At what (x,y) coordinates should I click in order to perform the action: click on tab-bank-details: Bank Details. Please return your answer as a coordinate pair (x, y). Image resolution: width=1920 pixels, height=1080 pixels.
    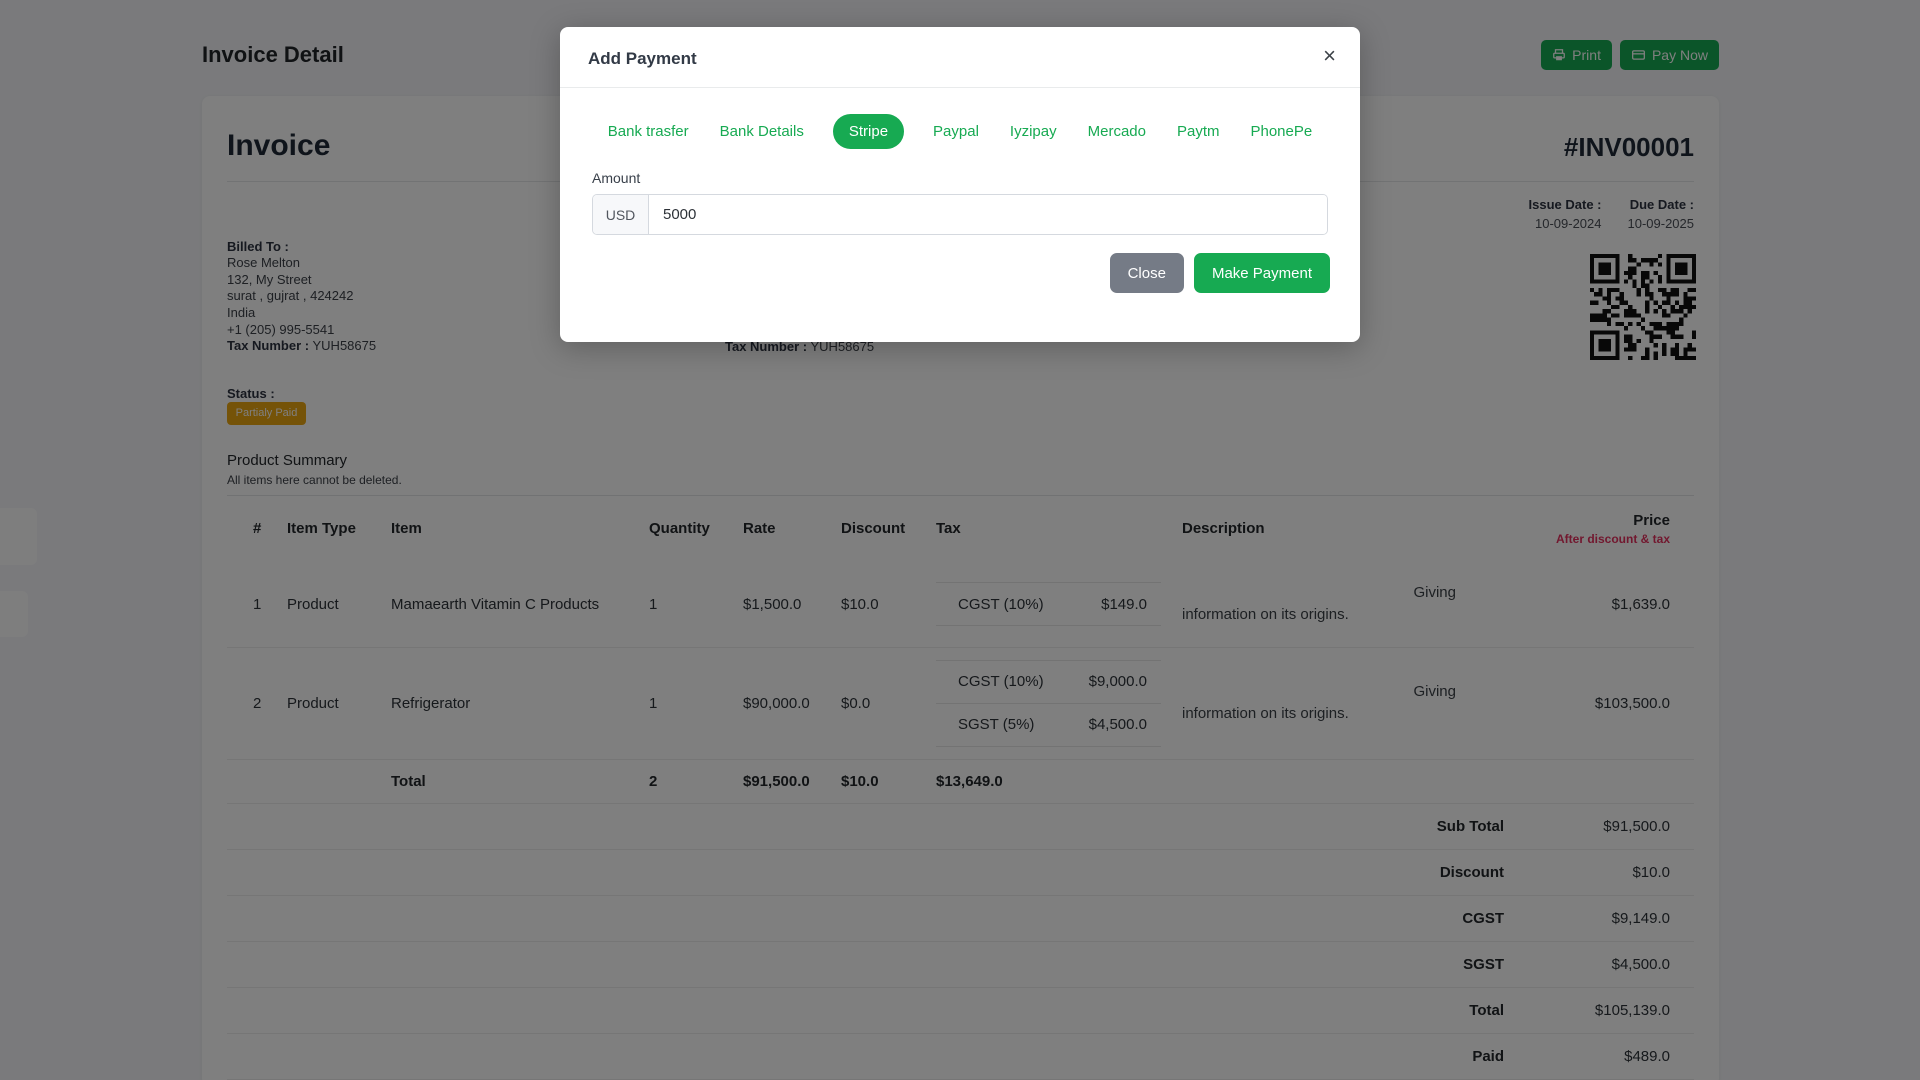
    Looking at the image, I should click on (762, 131).